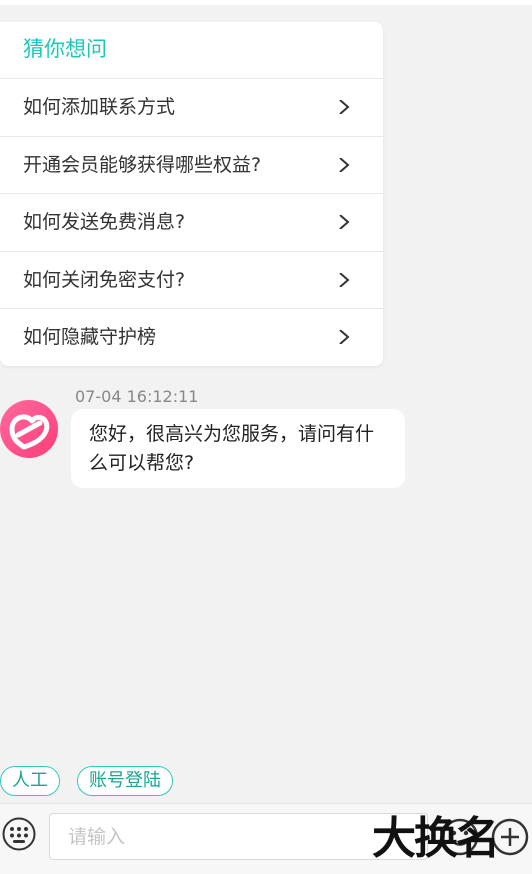 Image resolution: width=532 pixels, height=874 pixels. Describe the element at coordinates (191, 280) in the screenshot. I see `faq-item-disable-password-free-pay: 如何关闭免密支付?` at that location.